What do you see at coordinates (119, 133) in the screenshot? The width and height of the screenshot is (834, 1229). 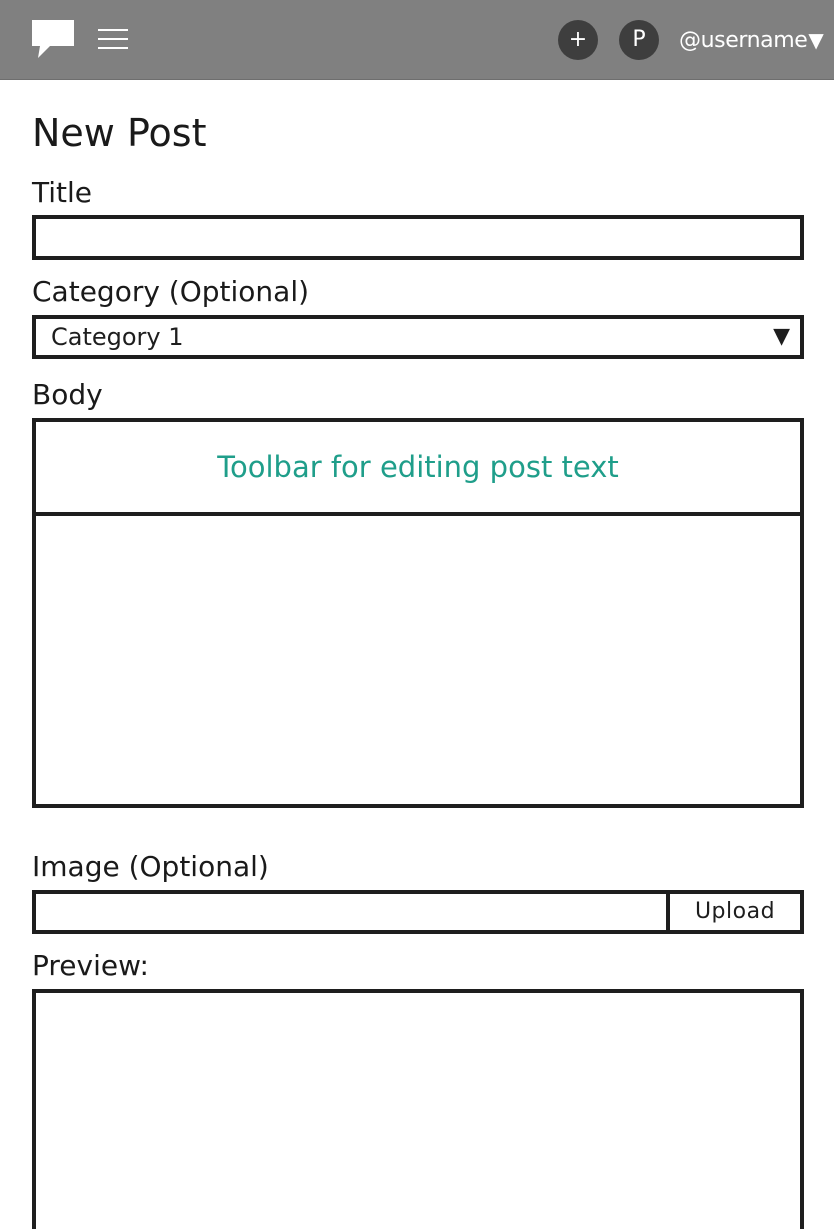 I see `page-title: New Post` at bounding box center [119, 133].